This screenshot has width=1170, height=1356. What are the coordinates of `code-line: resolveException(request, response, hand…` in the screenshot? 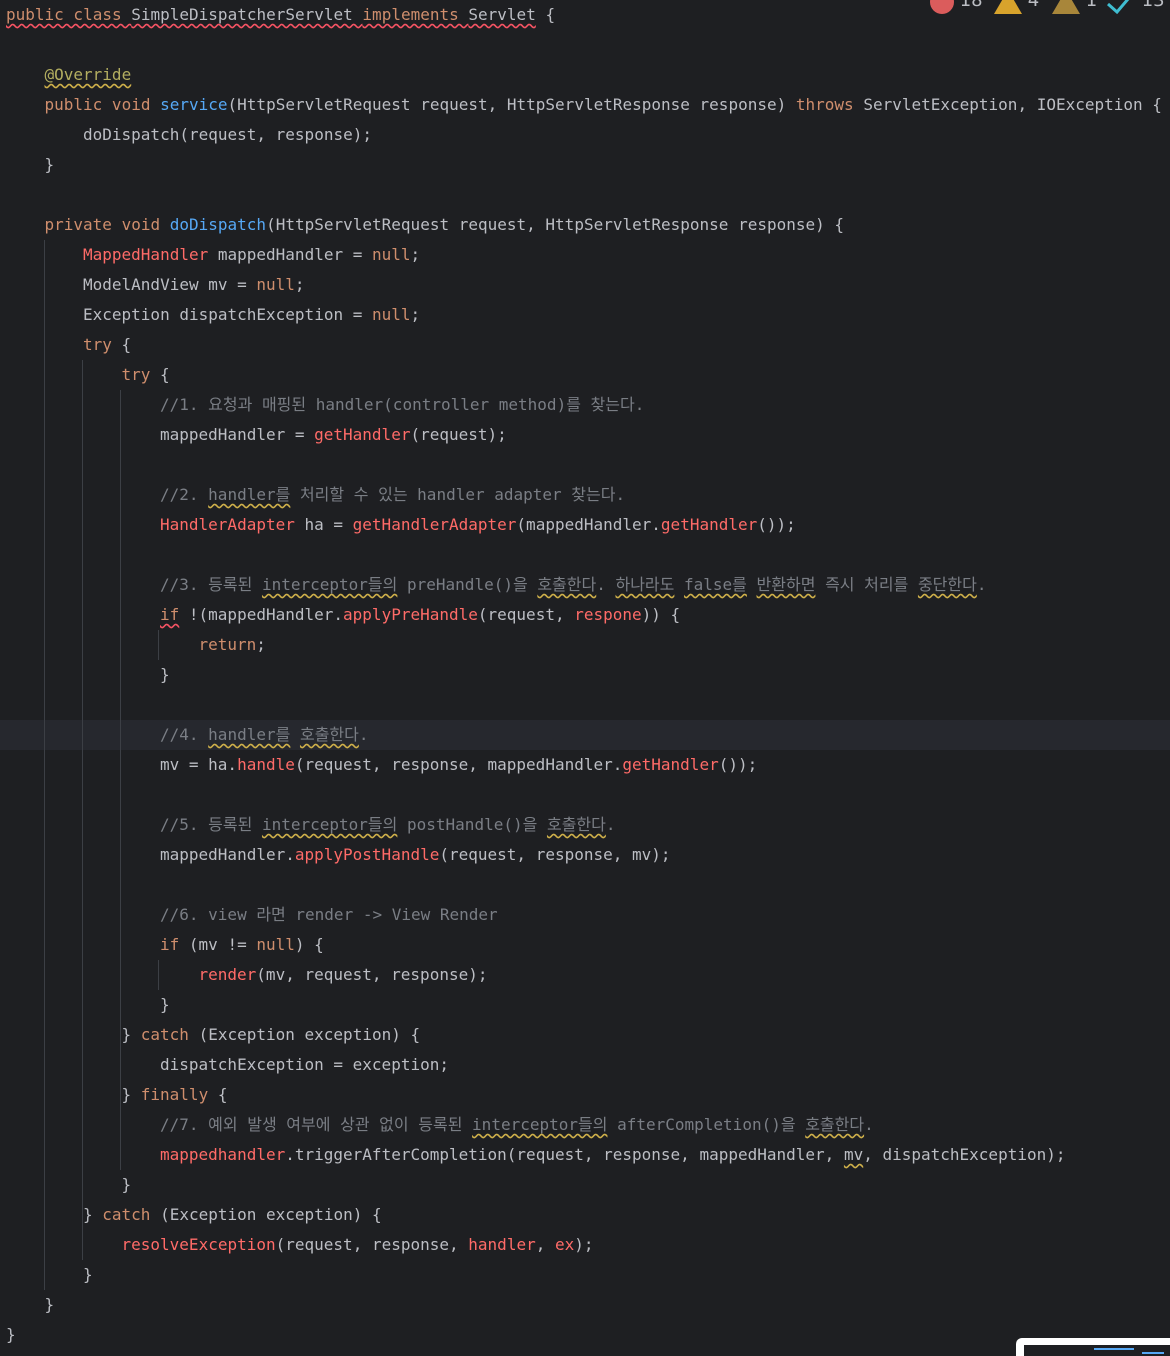 It's located at (585, 1245).